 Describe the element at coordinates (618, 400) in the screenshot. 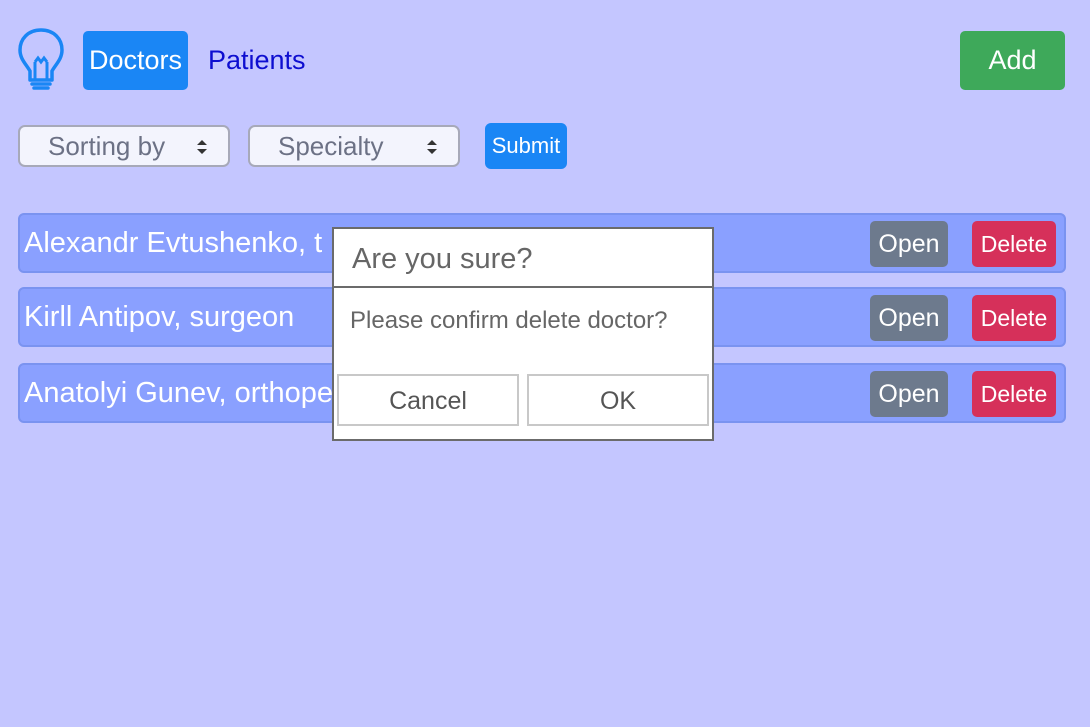

I see `ok-button: OK` at that location.